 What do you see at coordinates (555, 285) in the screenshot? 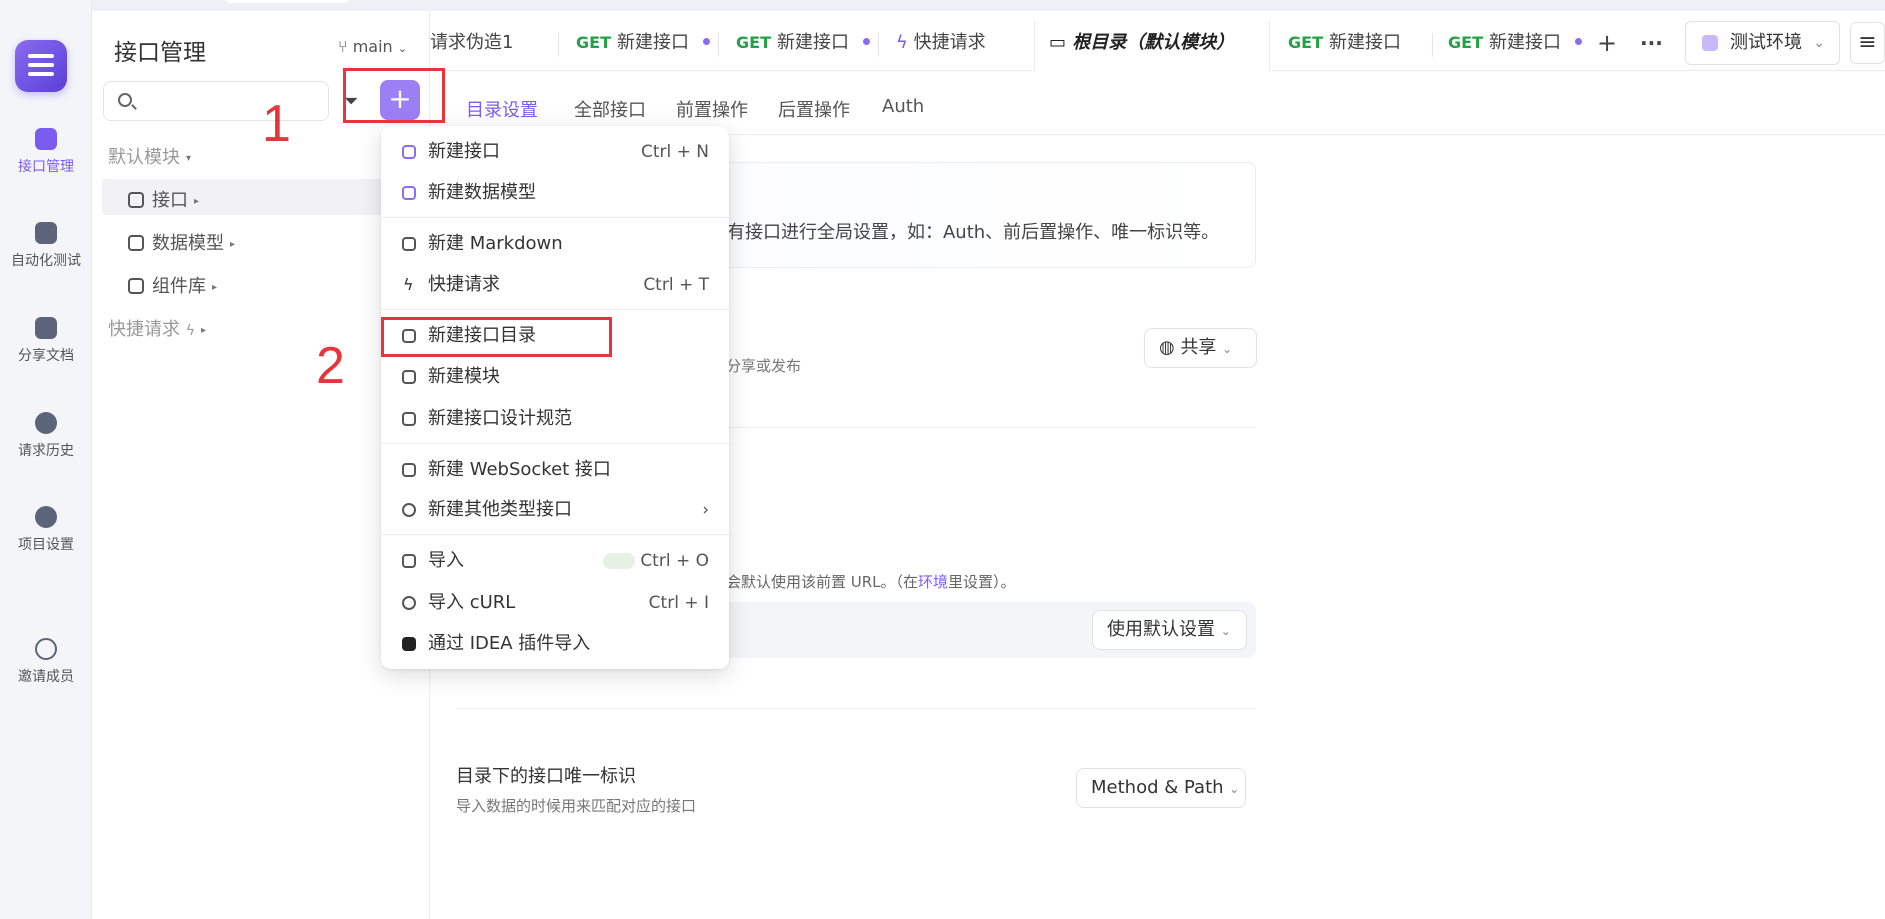
I see `menu-item-quick-request: ϟ 快捷请求 Ctrl + T` at bounding box center [555, 285].